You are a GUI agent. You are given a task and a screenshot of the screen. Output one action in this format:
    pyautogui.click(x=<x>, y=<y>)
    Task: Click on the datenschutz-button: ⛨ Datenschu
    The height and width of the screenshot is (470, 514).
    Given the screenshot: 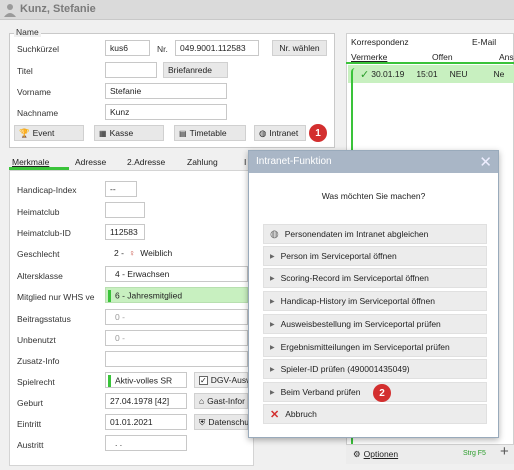 What is the action you would take?
    pyautogui.click(x=222, y=422)
    